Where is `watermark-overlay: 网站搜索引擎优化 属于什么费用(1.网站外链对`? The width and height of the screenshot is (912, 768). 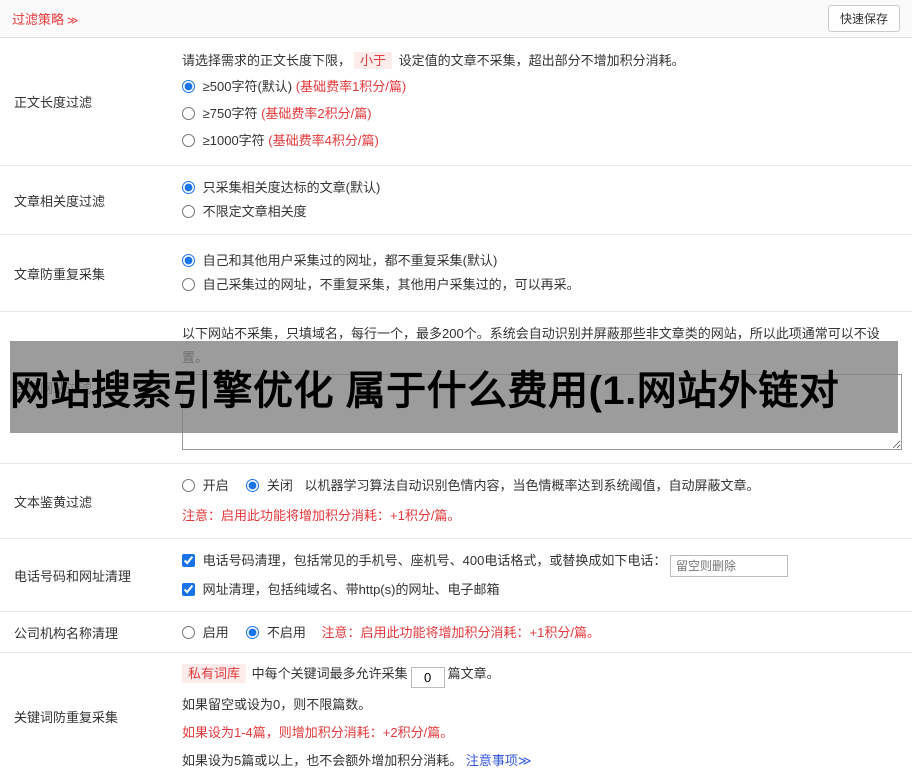 watermark-overlay: 网站搜索引擎优化 属于什么费用(1.网站外链对 is located at coordinates (454, 387).